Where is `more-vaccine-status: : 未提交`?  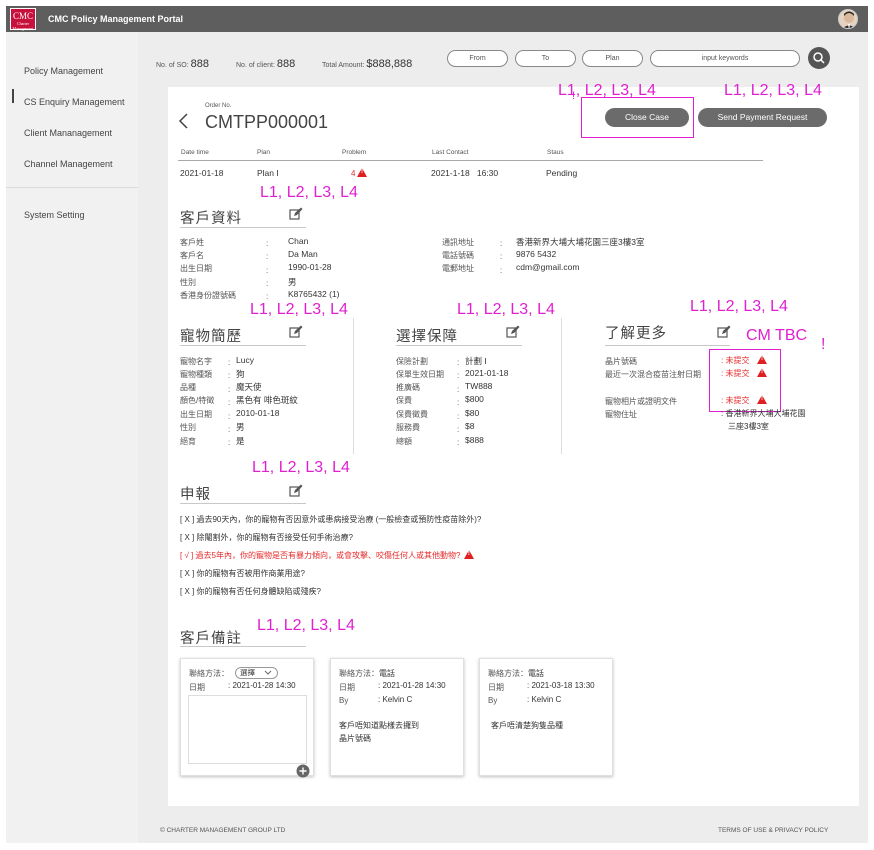
more-vaccine-status: : 未提交 is located at coordinates (744, 373).